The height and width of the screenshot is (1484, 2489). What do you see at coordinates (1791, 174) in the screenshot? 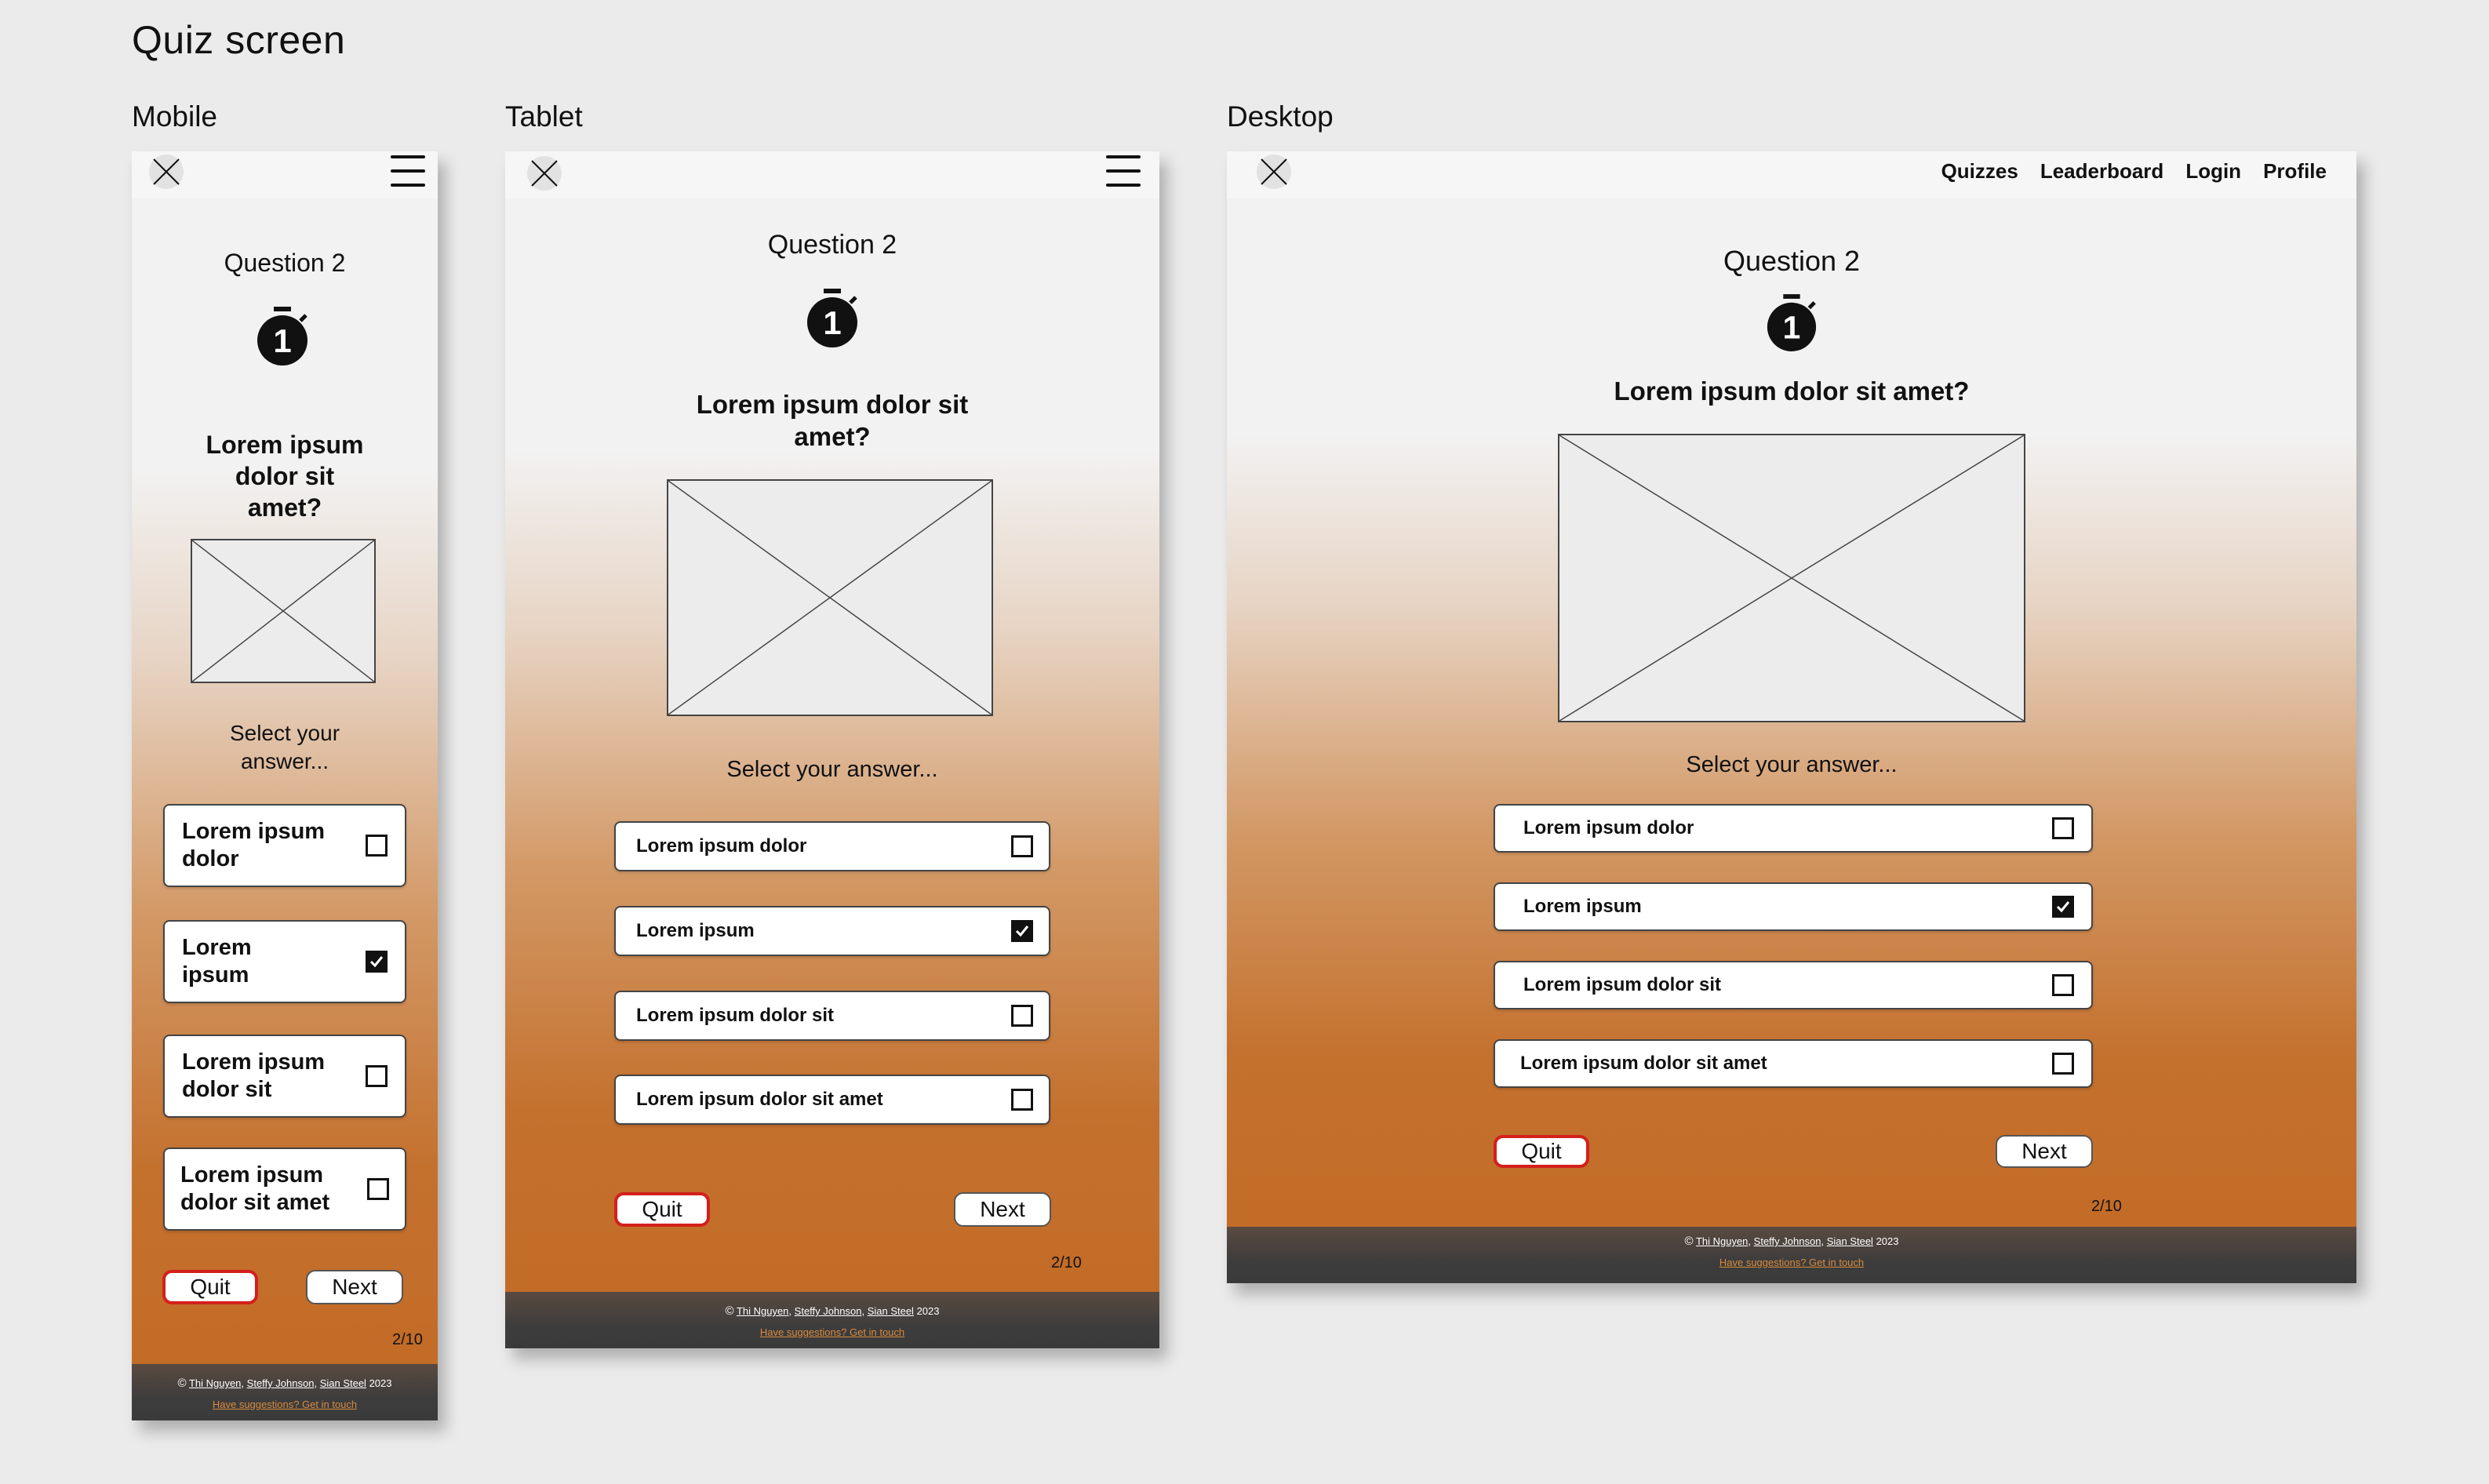
I see `navbar: Quizzes Leaderboard Login Profile` at bounding box center [1791, 174].